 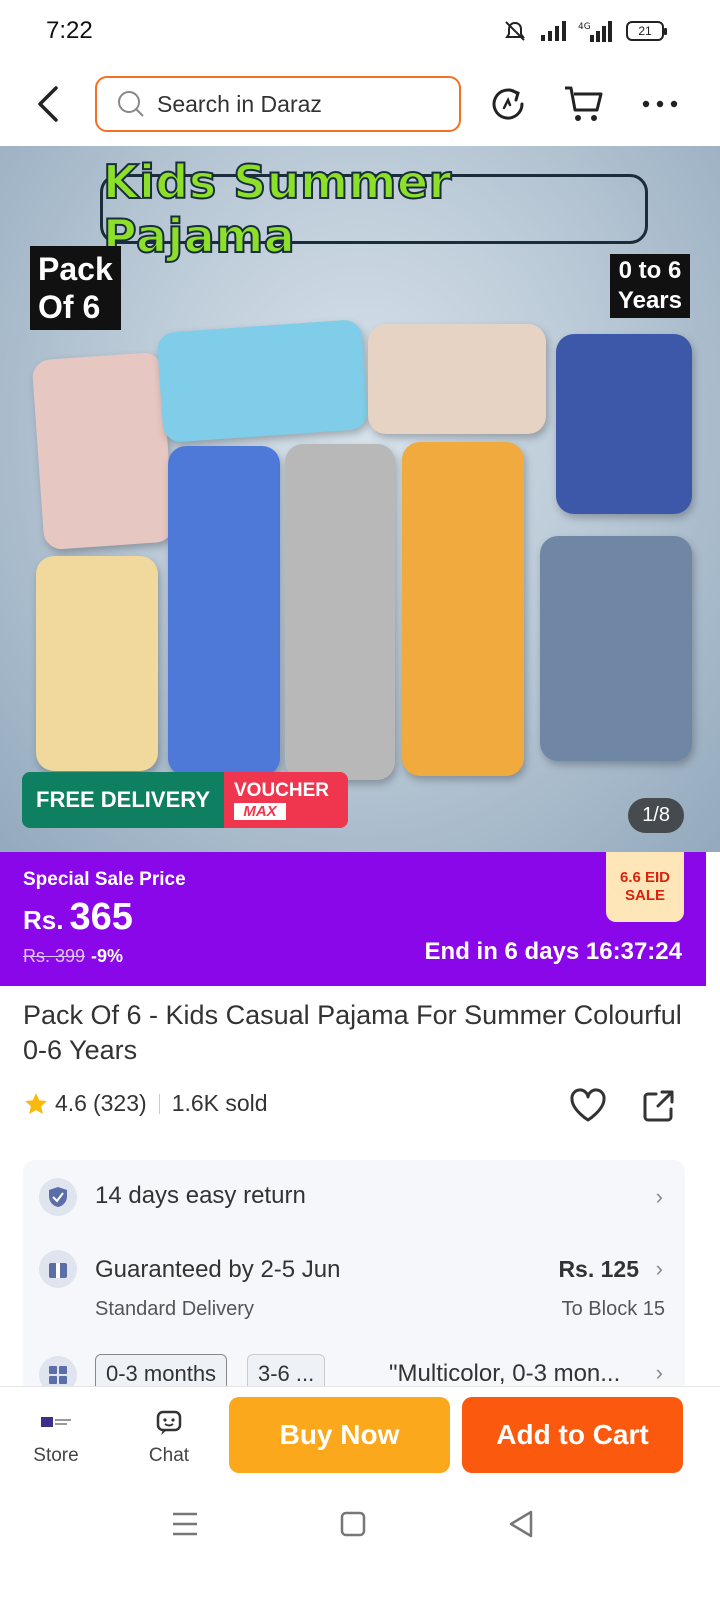 I want to click on battery-icon: 21, so click(x=646, y=31).